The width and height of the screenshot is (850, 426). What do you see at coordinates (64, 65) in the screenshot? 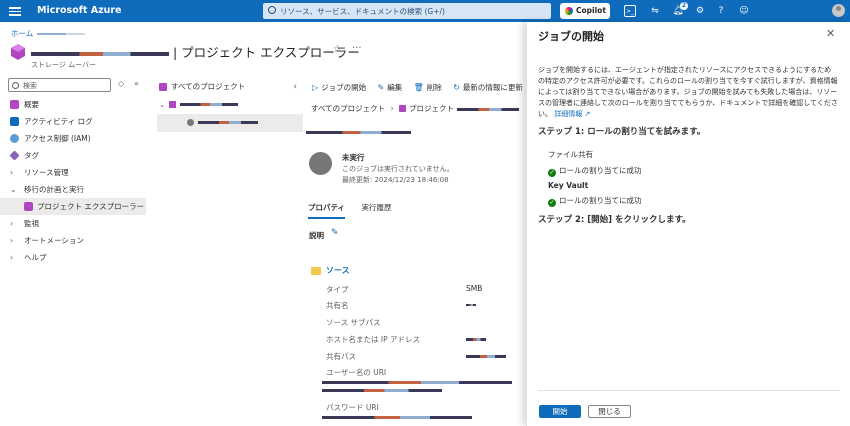
I see `page-subtitle: ストレージ ムーバー` at bounding box center [64, 65].